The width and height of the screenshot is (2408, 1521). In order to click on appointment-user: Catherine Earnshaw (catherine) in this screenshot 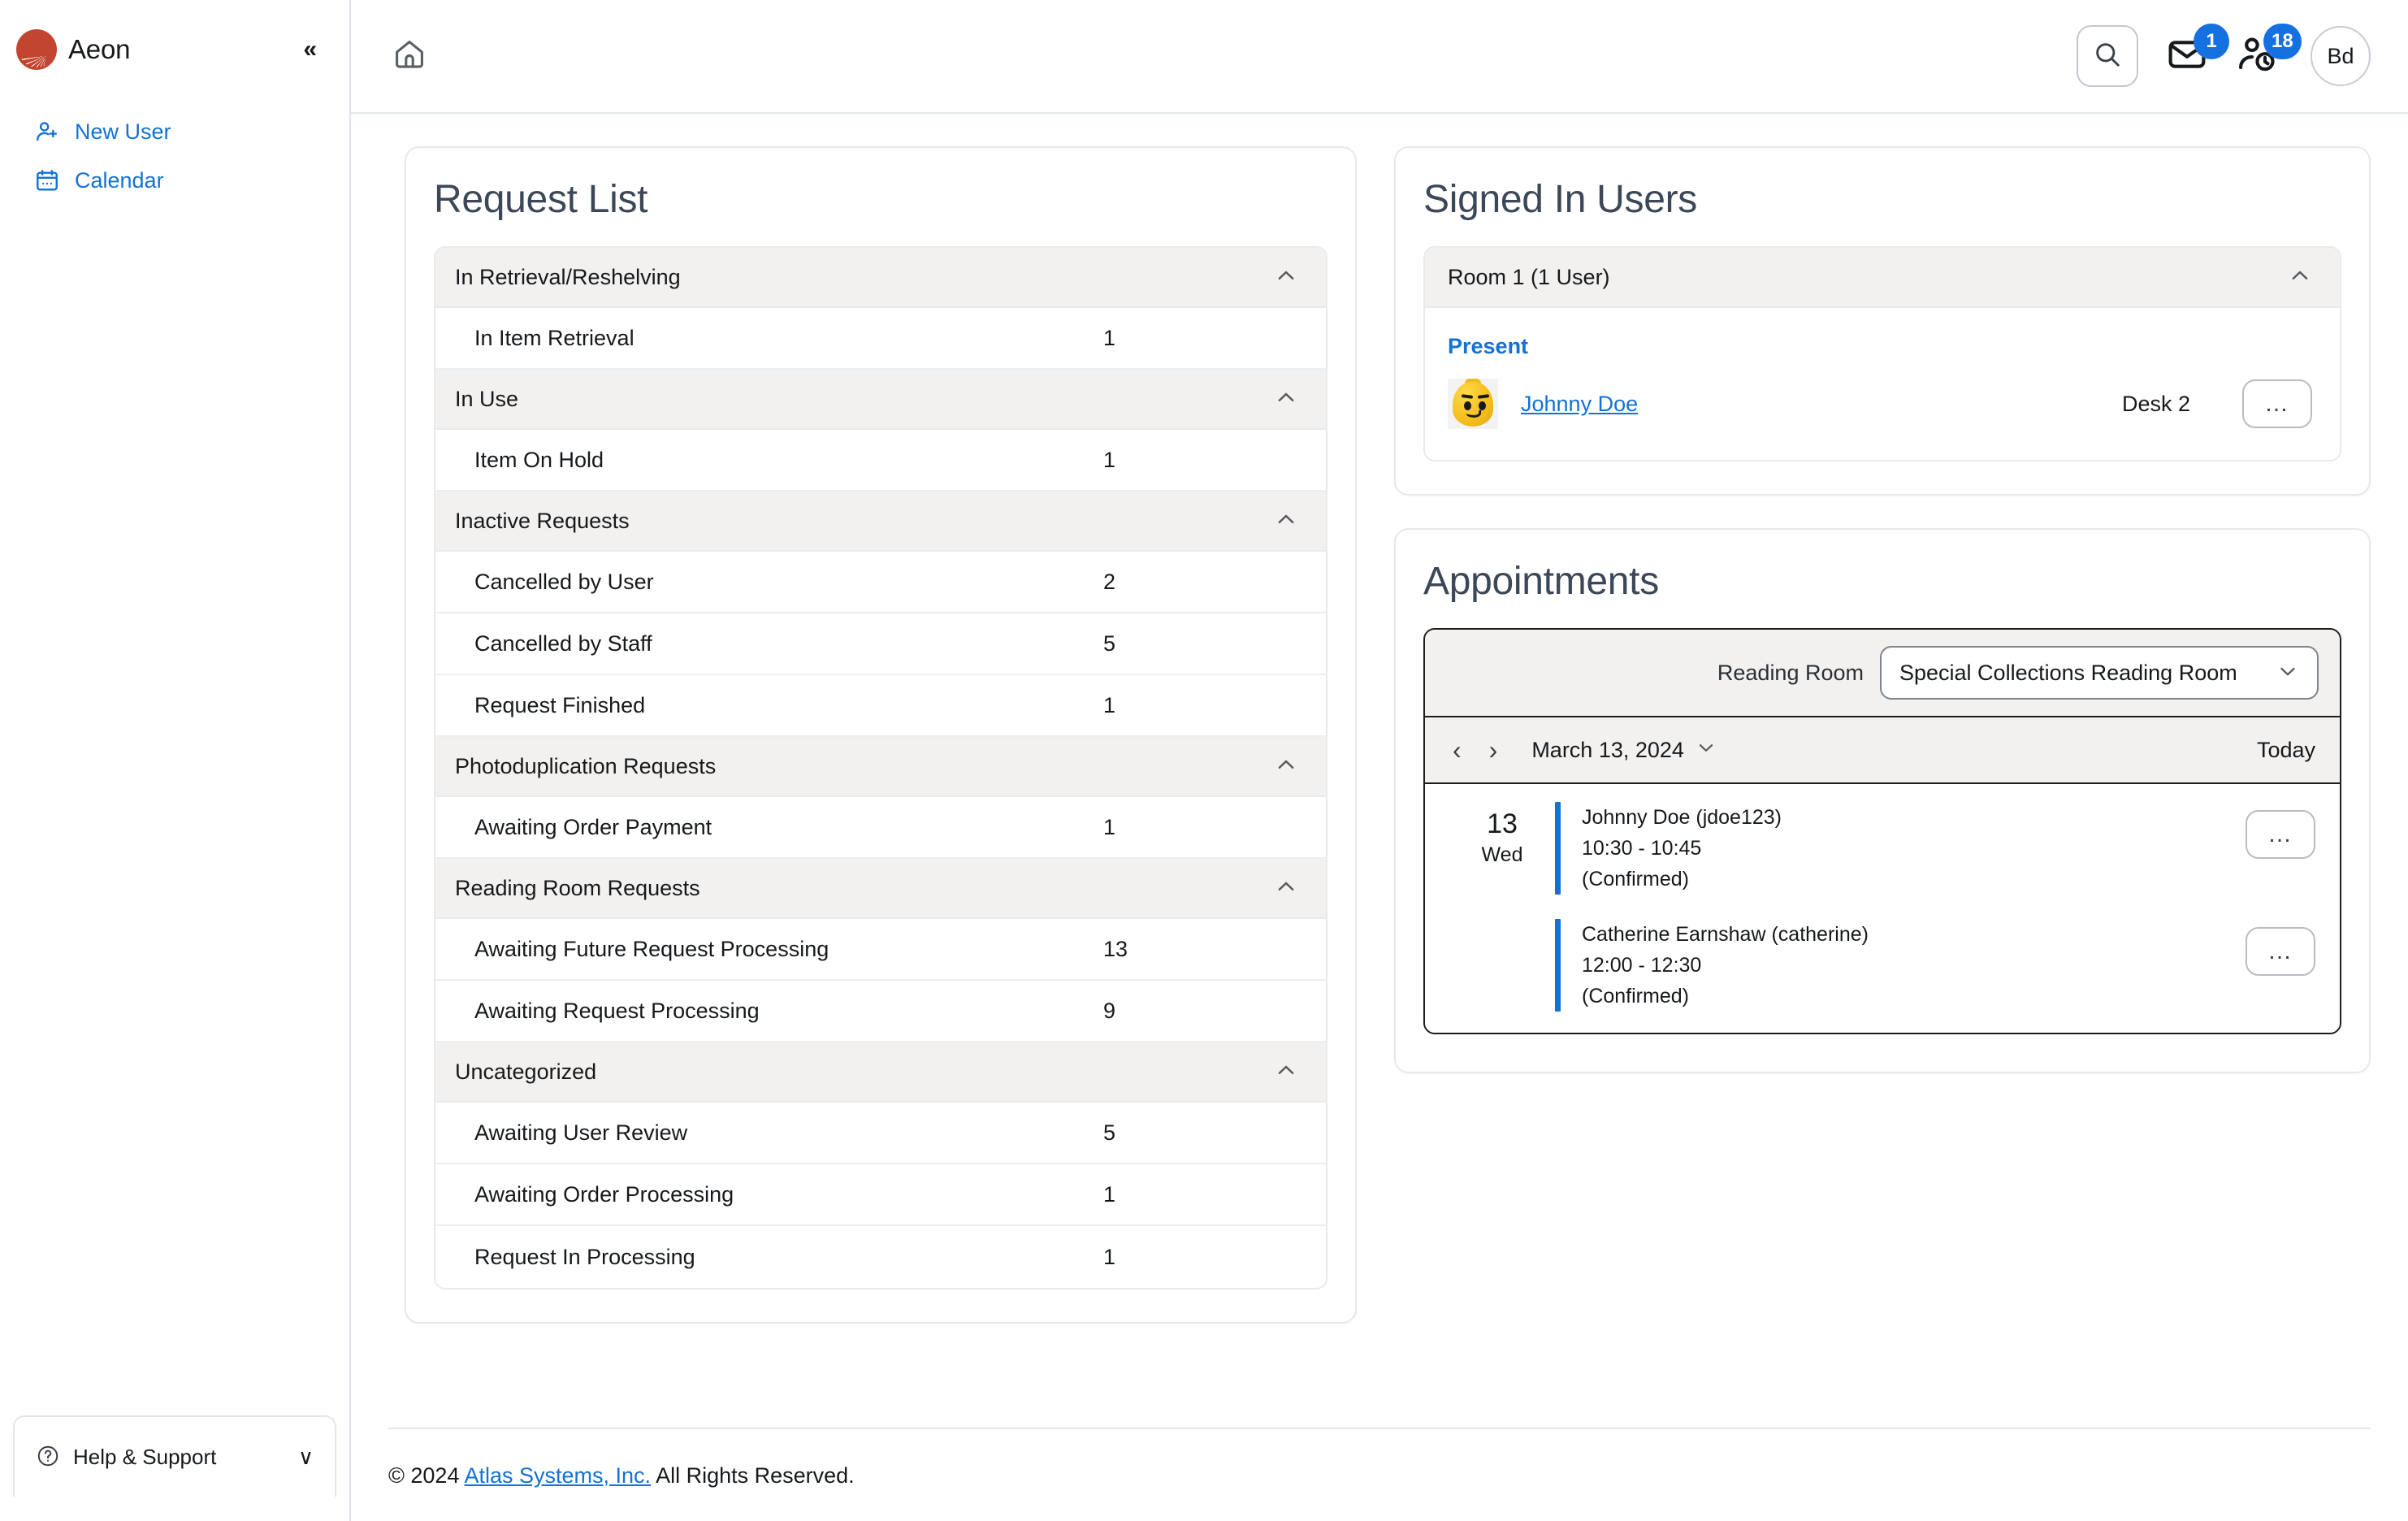, I will do `click(1725, 934)`.